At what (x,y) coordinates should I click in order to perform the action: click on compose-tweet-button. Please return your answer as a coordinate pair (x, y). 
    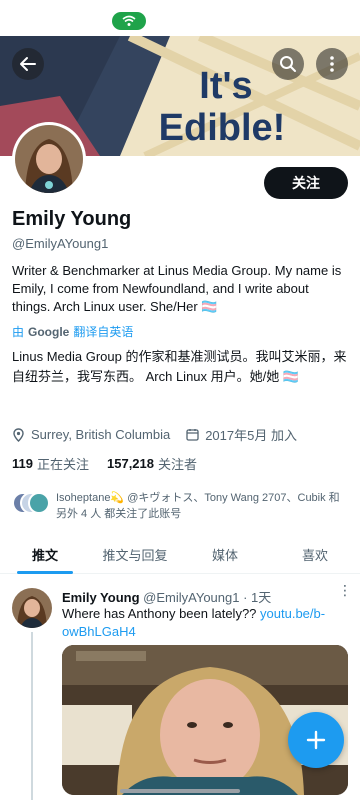
    Looking at the image, I should click on (316, 740).